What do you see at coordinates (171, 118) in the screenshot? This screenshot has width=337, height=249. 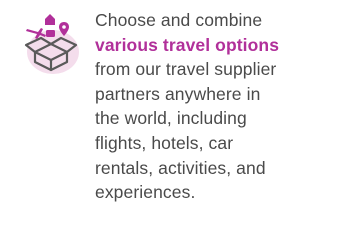 I see `desc-line-5: the world, including` at bounding box center [171, 118].